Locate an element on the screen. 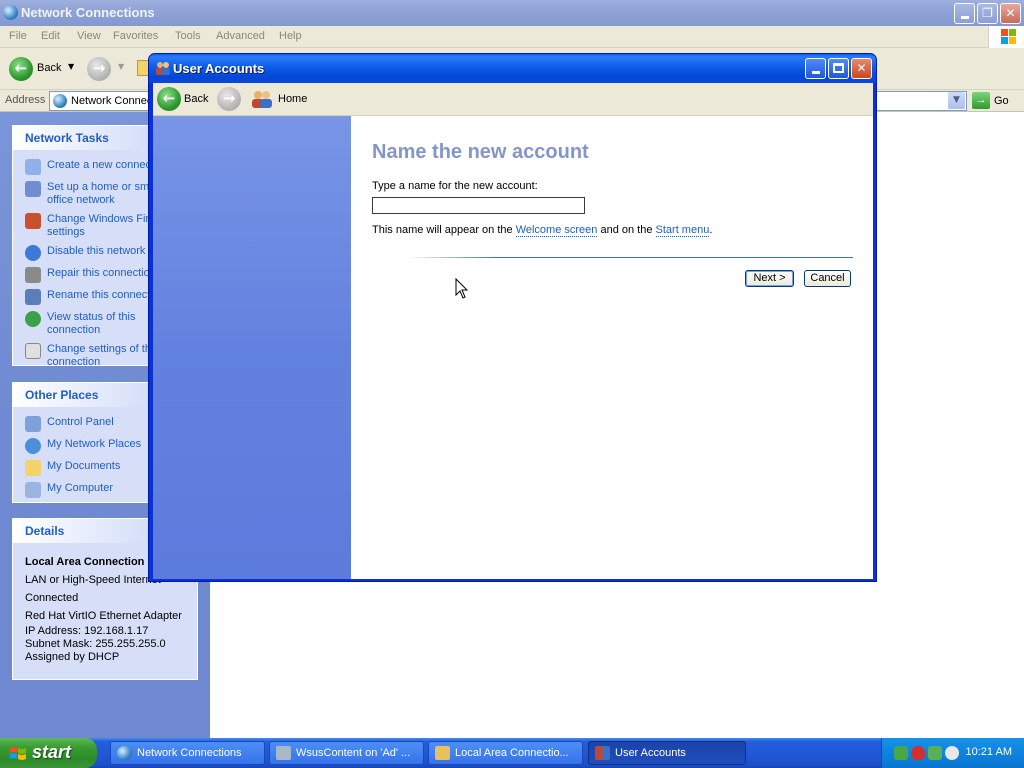 The height and width of the screenshot is (768, 1024). home-icon is located at coordinates (262, 99).